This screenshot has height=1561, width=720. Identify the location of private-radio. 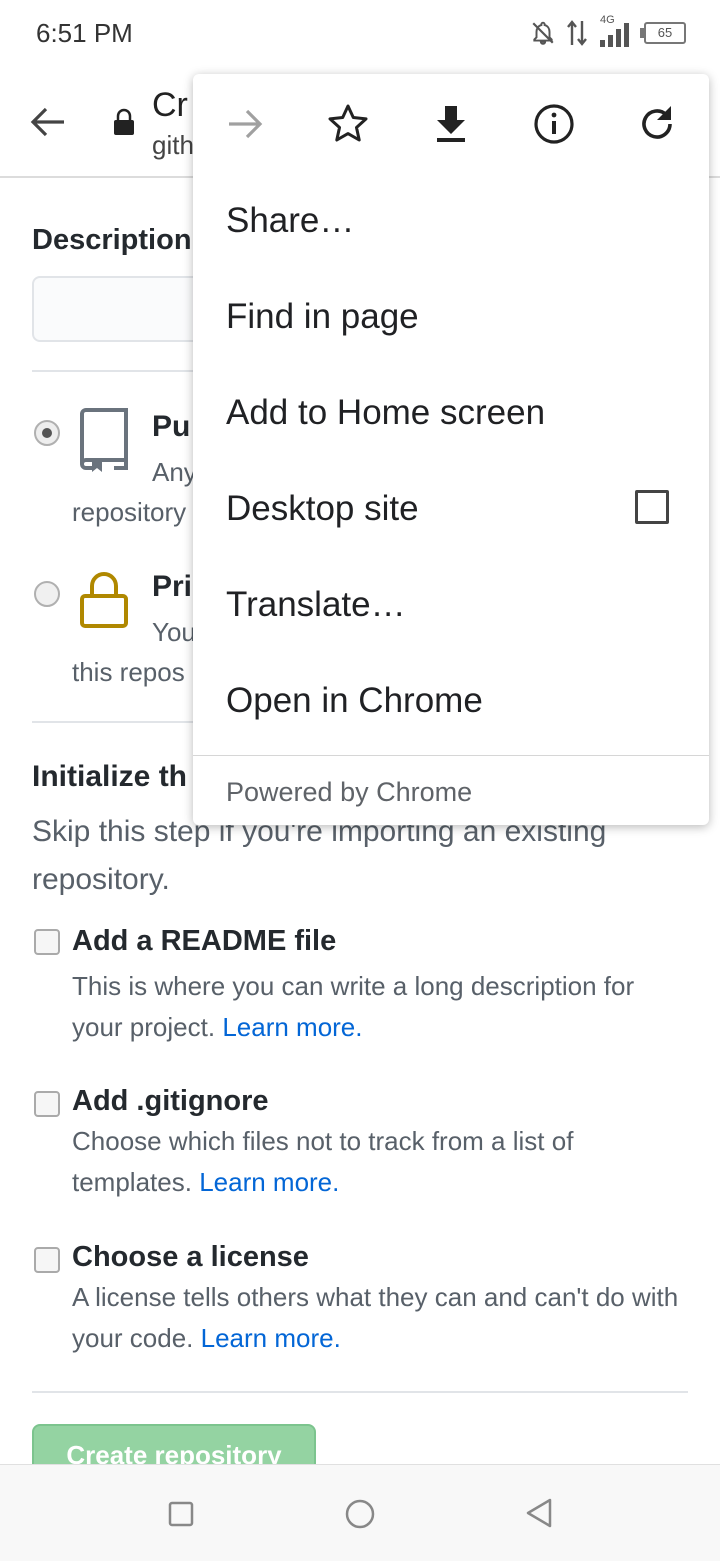
(47, 594).